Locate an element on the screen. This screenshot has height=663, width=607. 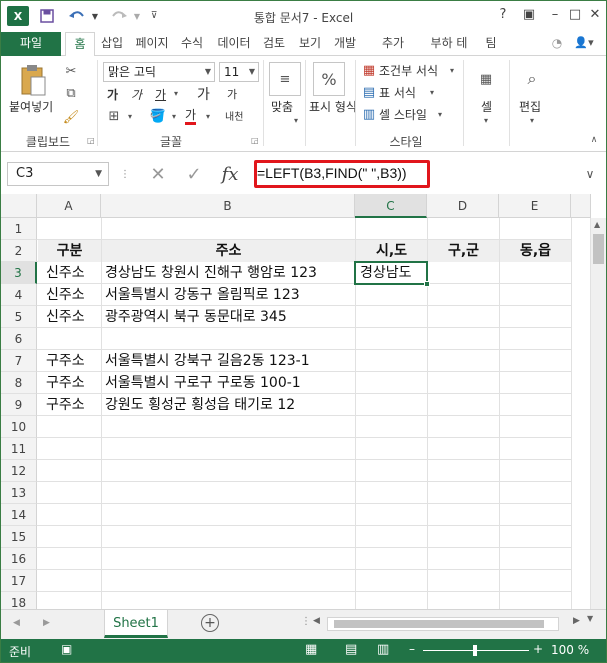
cell-d2: 구,군 is located at coordinates (463, 251).